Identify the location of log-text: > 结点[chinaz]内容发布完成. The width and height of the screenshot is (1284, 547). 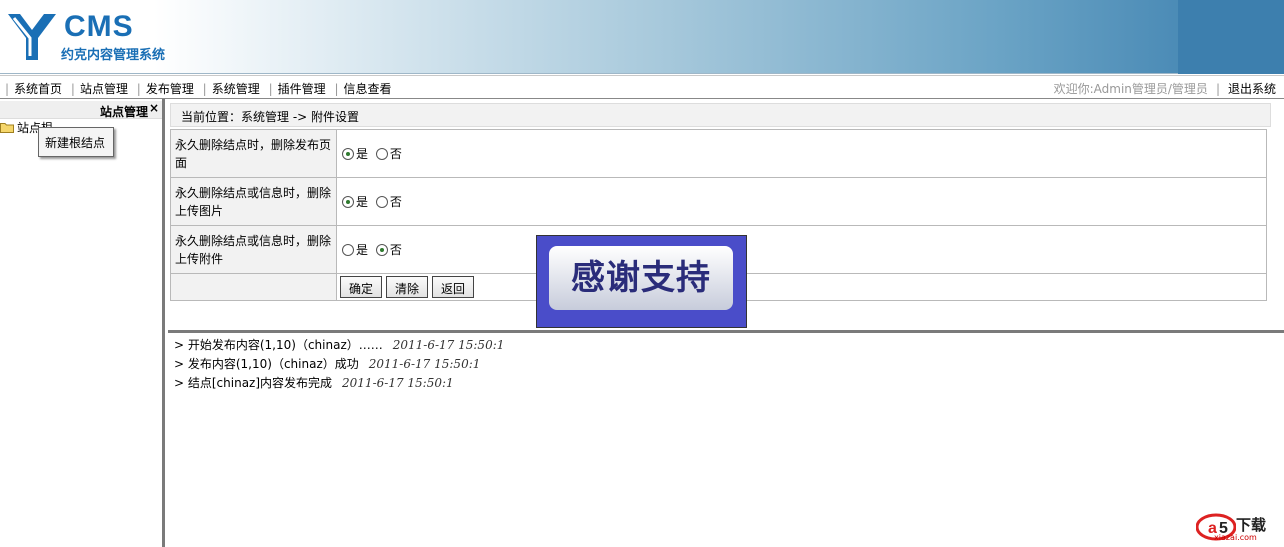
(253, 383).